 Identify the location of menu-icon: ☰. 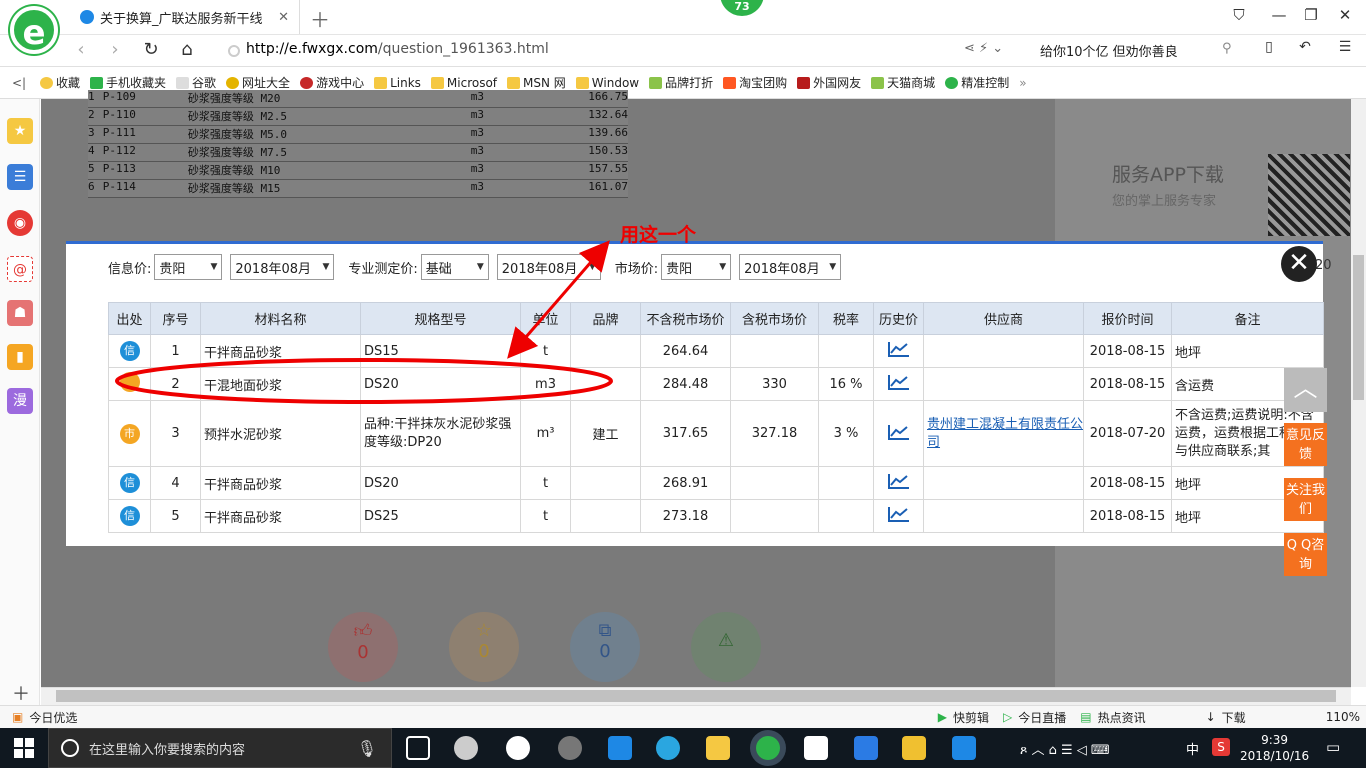
(1345, 47).